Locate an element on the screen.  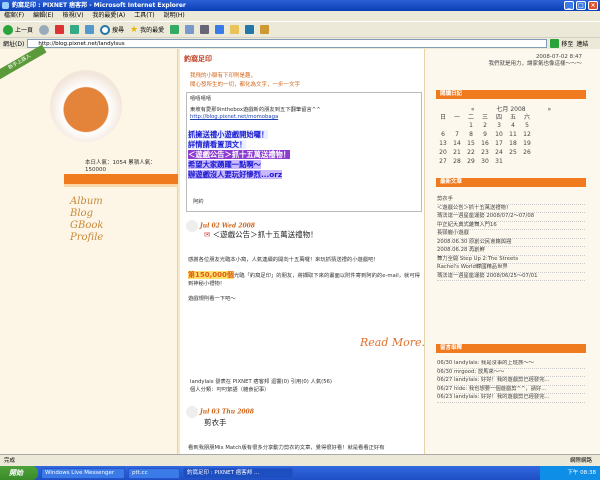
list-item: 瑪法達一週星座運勢 2008/06/25～07/01 is located at coordinates (511, 277).